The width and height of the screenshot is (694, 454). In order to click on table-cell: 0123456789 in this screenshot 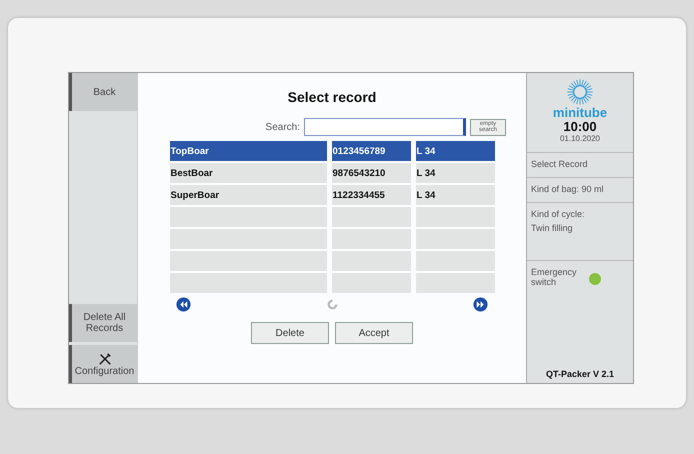, I will do `click(371, 151)`.